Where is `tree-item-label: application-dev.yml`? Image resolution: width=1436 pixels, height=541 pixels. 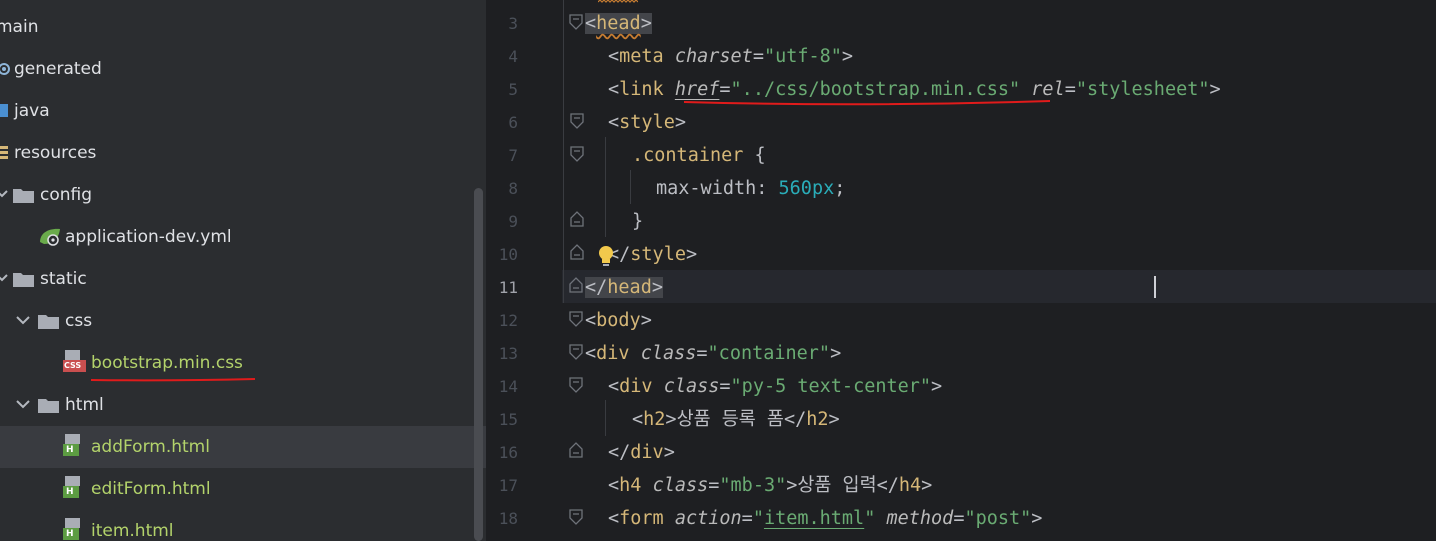
tree-item-label: application-dev.yml is located at coordinates (148, 237).